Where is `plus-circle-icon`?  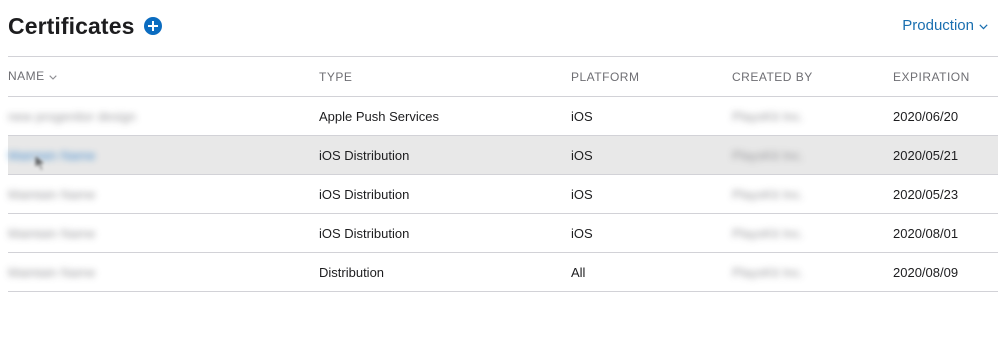 plus-circle-icon is located at coordinates (153, 26).